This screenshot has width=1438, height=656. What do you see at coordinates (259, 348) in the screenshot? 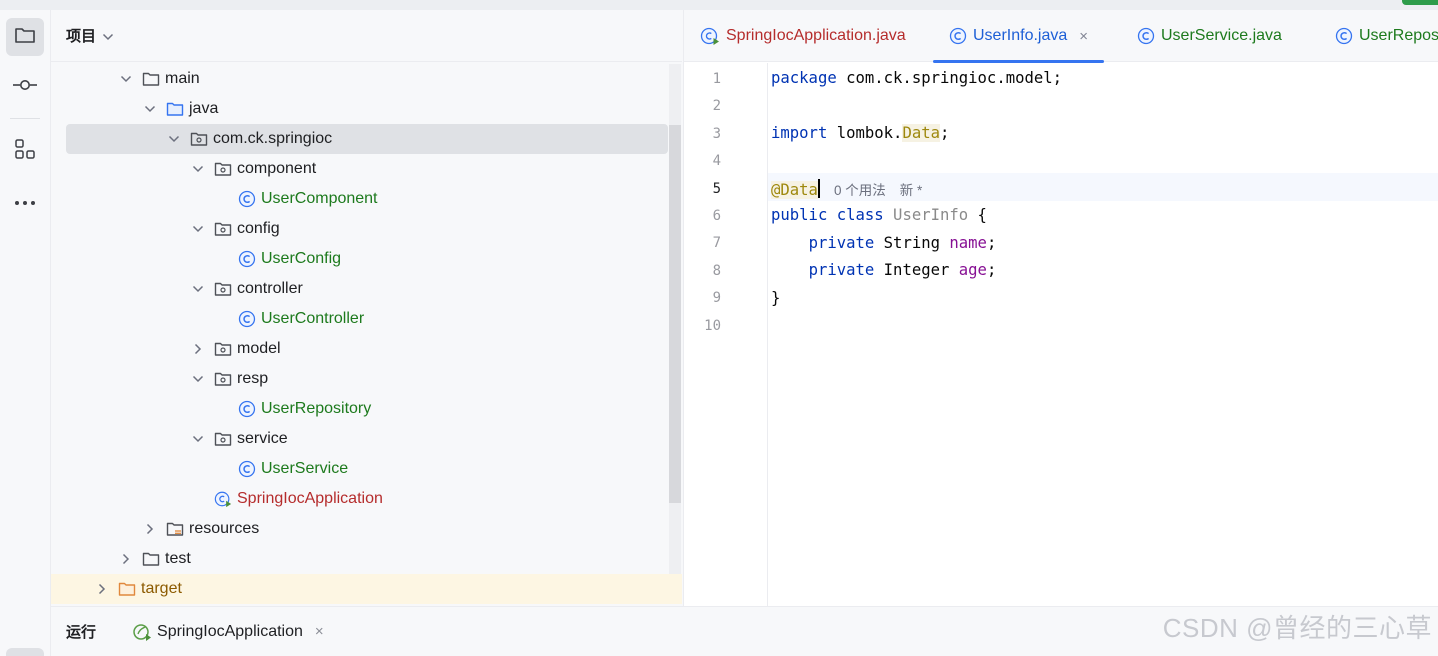
I see `tree-label: model` at bounding box center [259, 348].